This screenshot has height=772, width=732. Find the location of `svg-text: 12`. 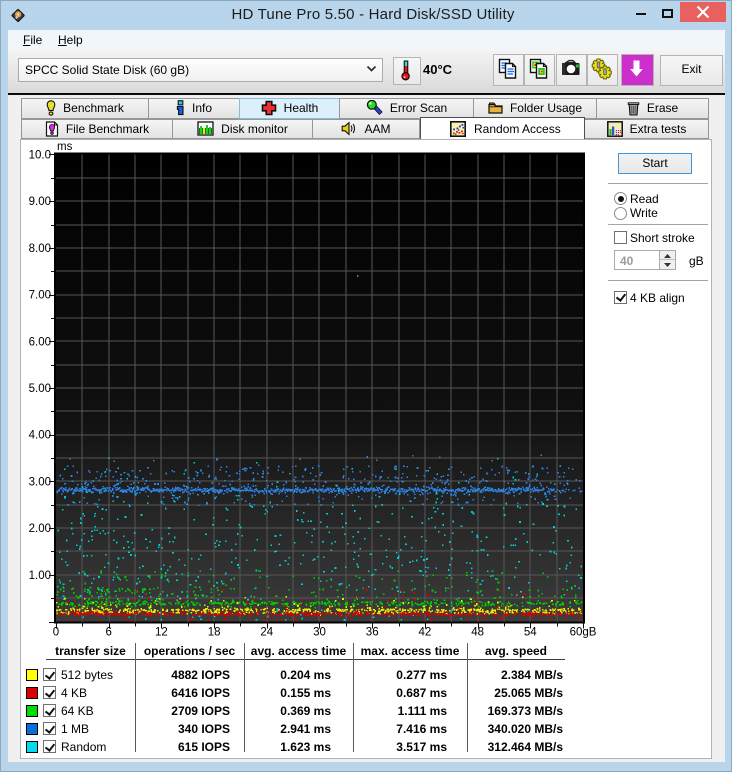

svg-text: 12 is located at coordinates (161, 632).